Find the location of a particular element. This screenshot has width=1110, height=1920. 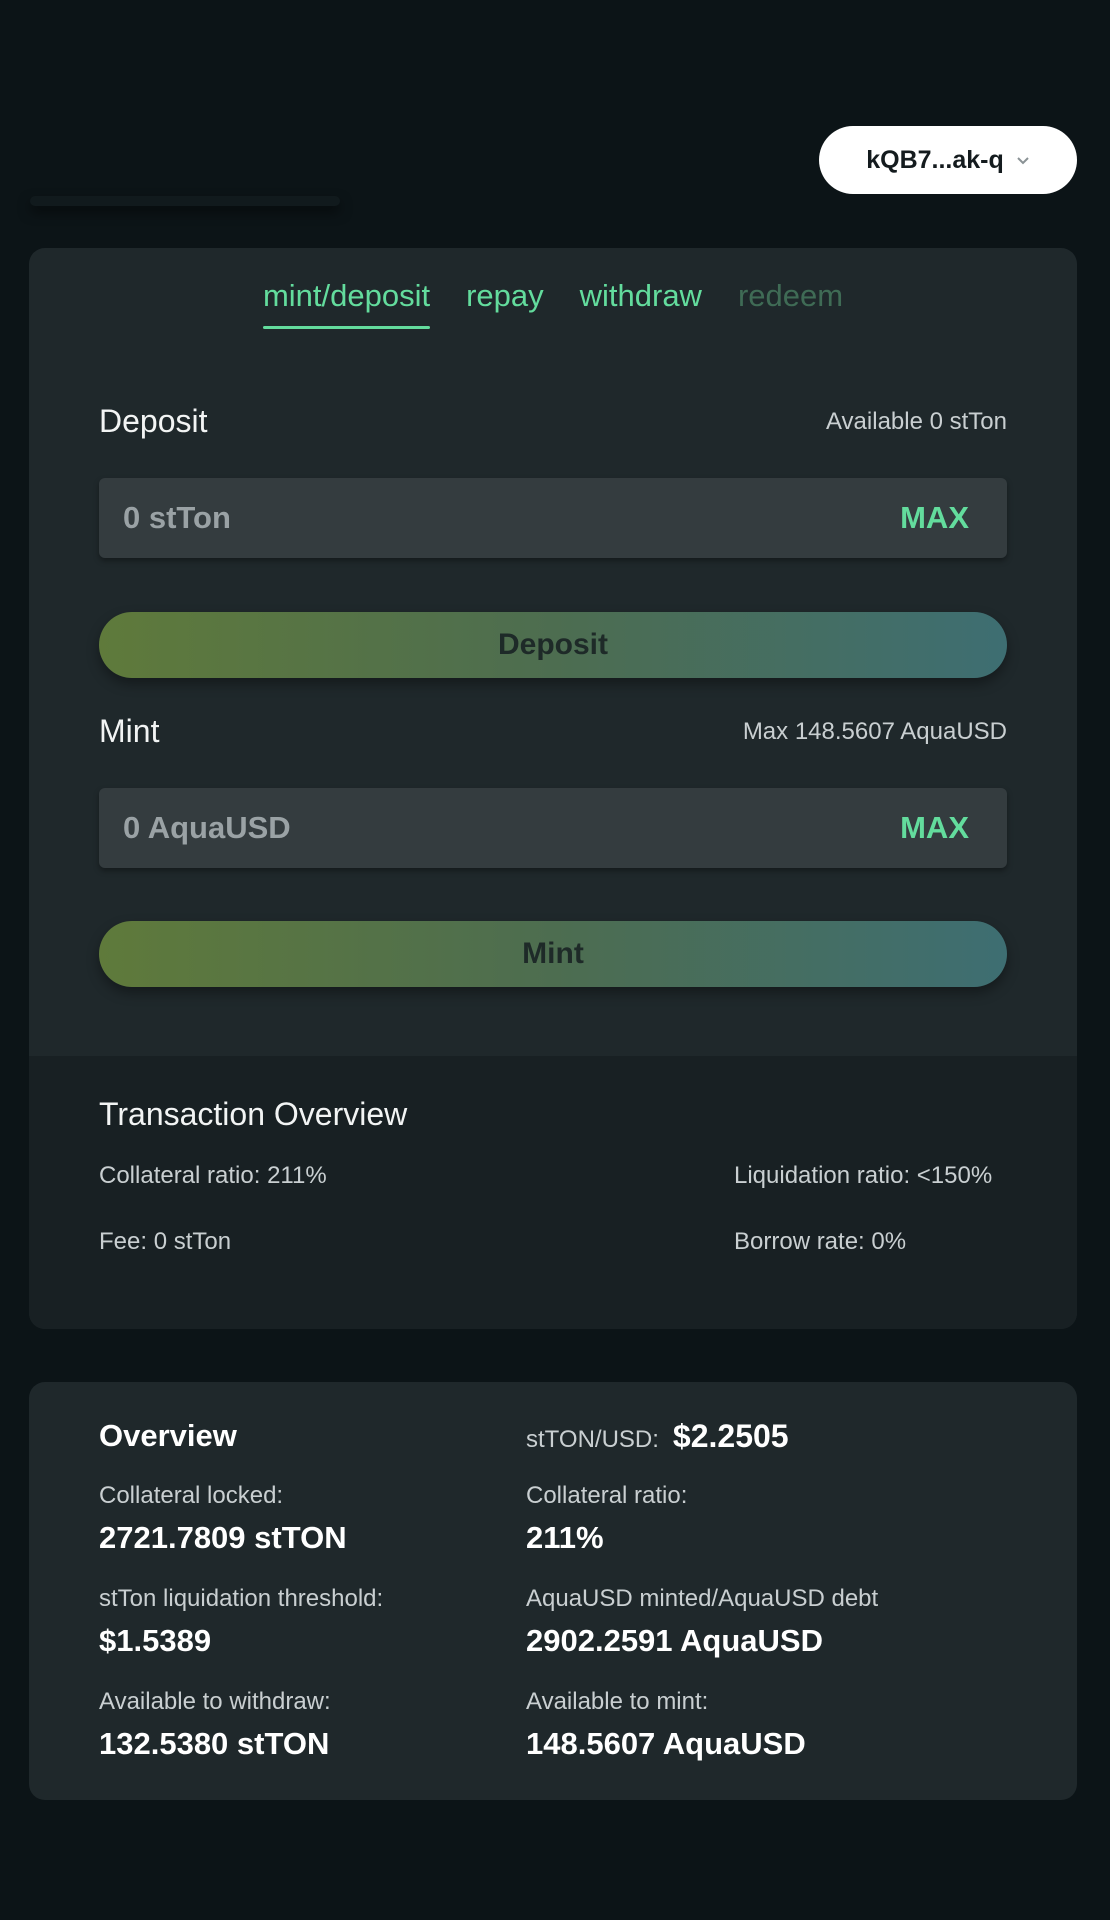

price-value: $2.2505 is located at coordinates (730, 1436).